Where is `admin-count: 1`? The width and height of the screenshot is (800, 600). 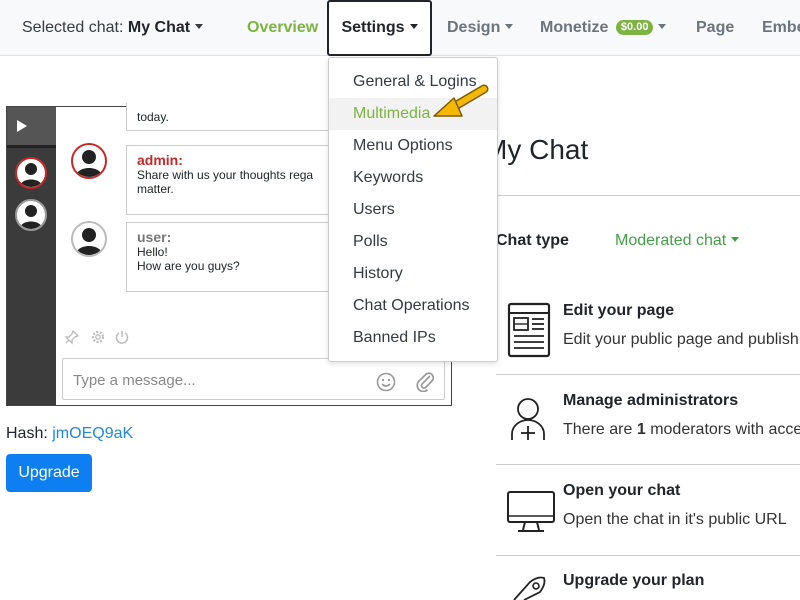 admin-count: 1 is located at coordinates (641, 429).